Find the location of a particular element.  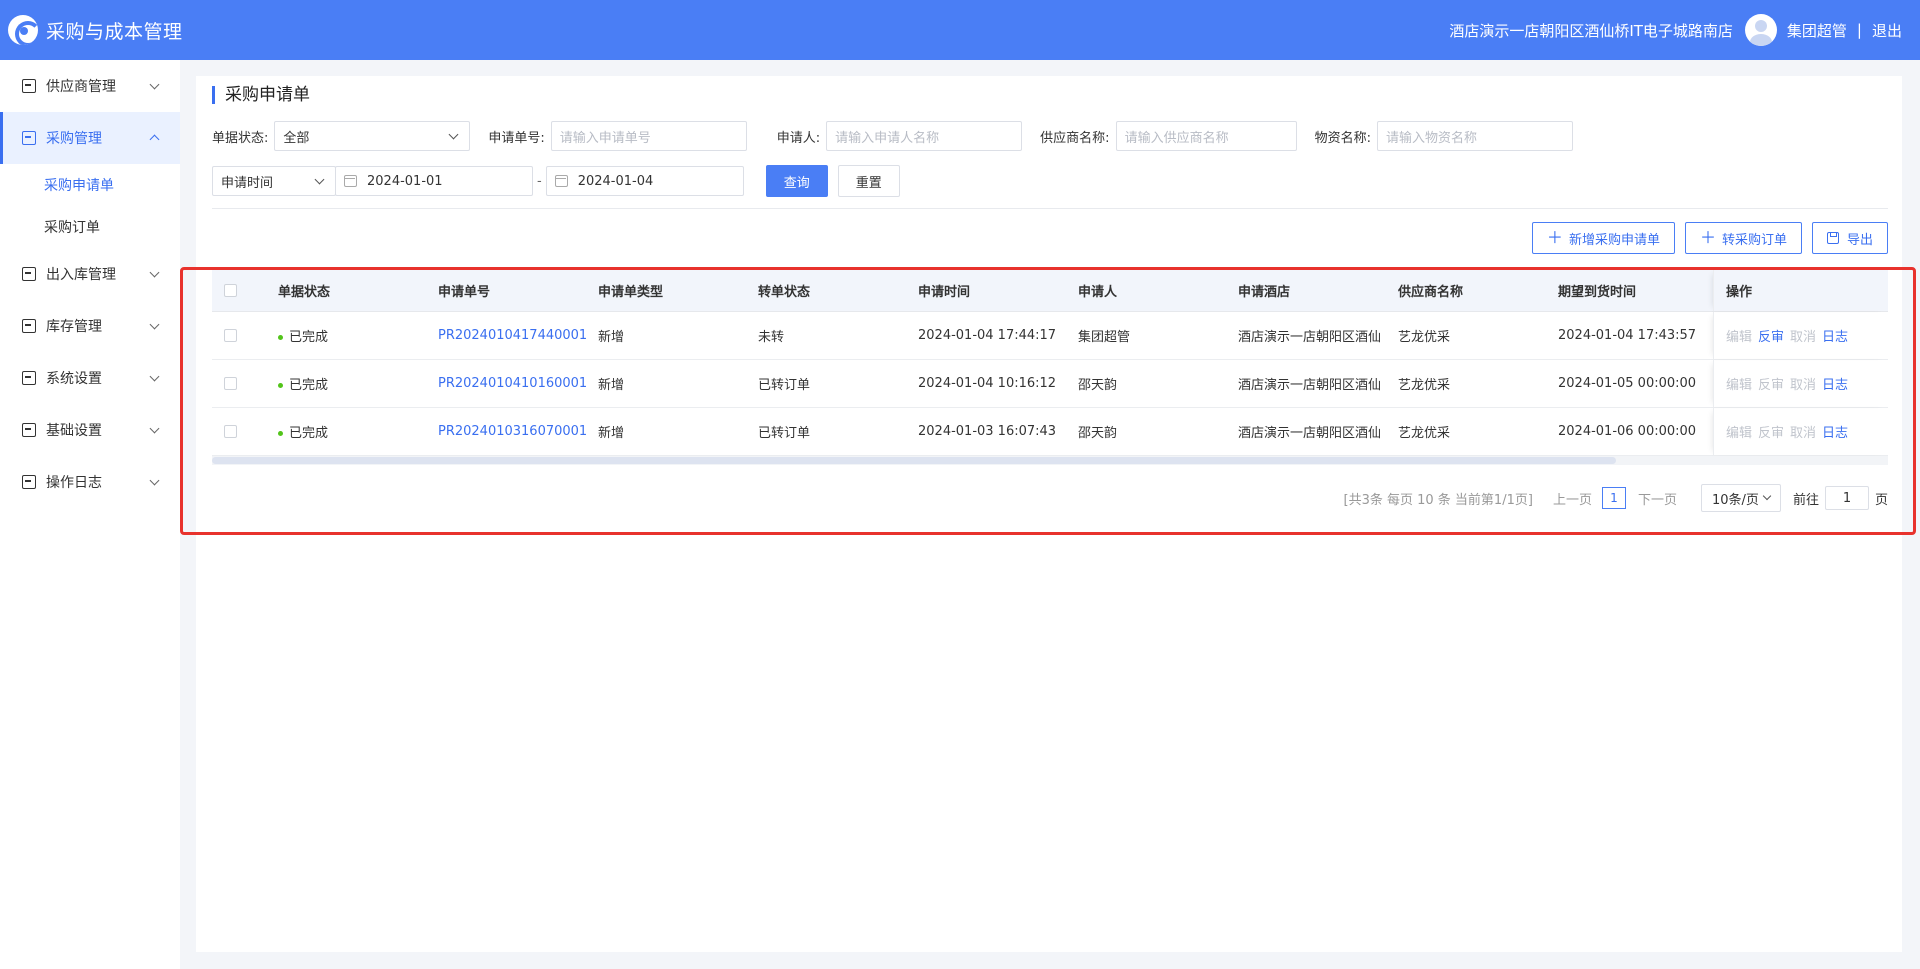

supplier-input: 请输入供应商名称 is located at coordinates (1206, 136).